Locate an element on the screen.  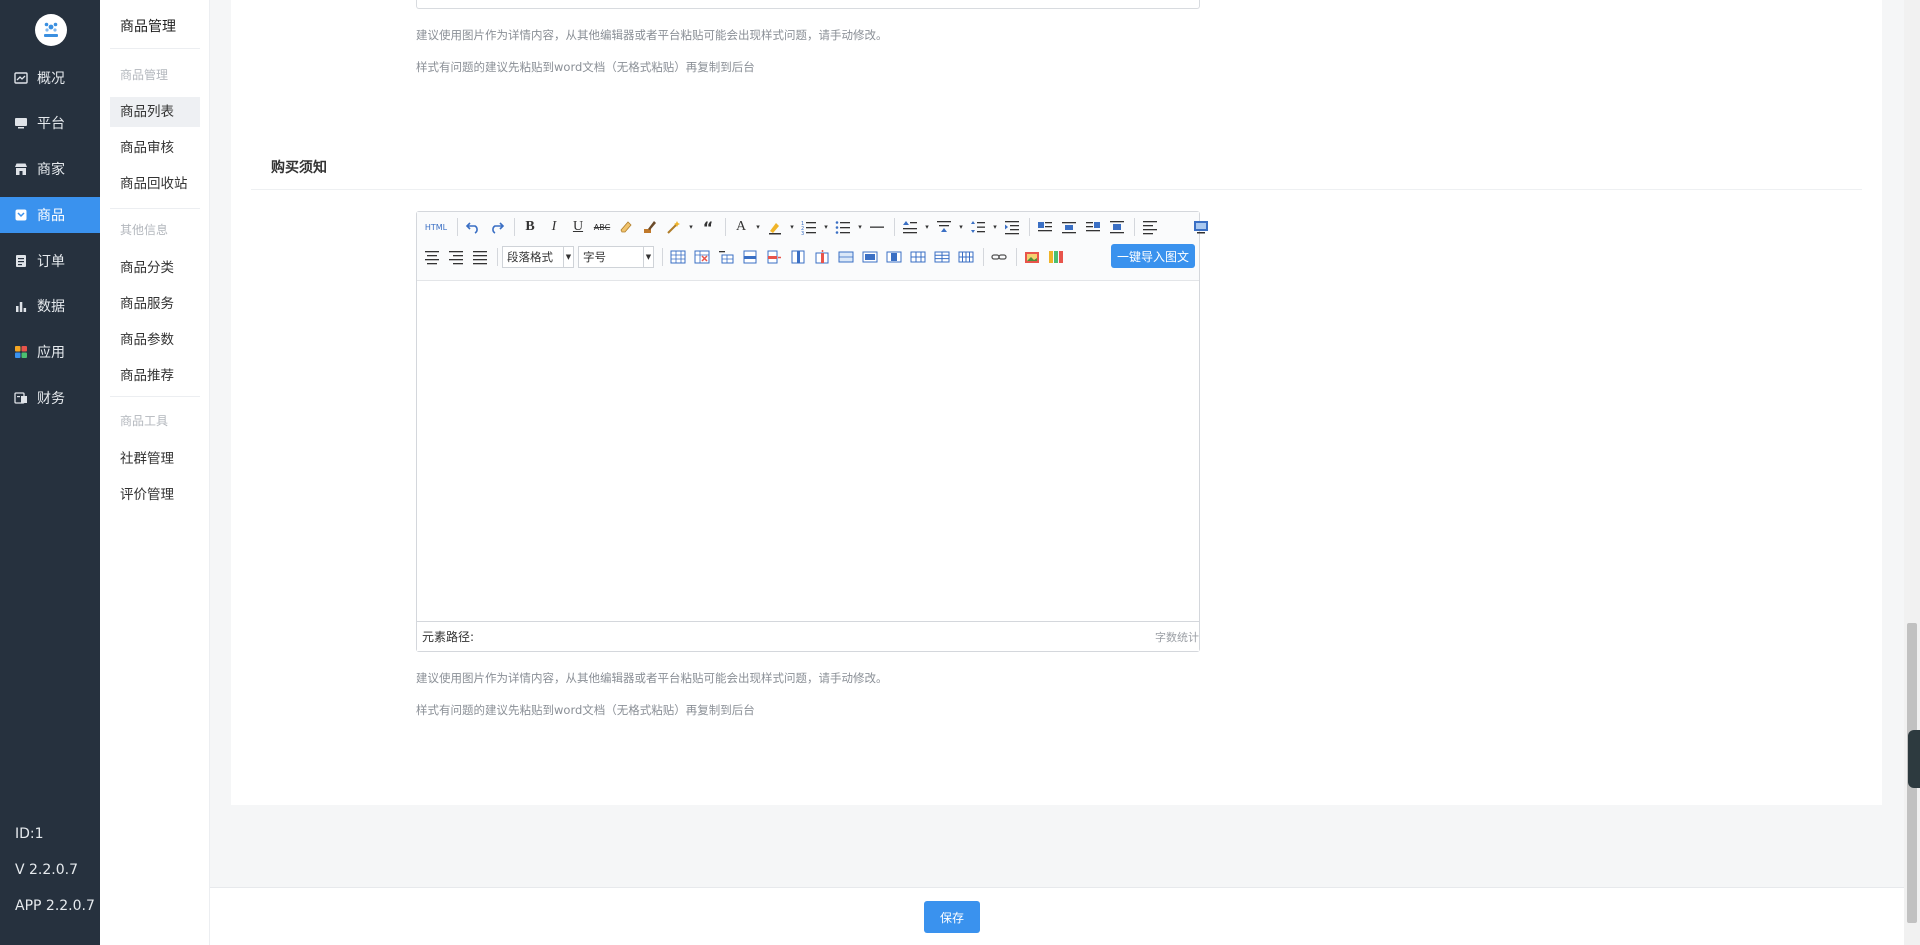
split-rows-icon is located at coordinates (942, 257).